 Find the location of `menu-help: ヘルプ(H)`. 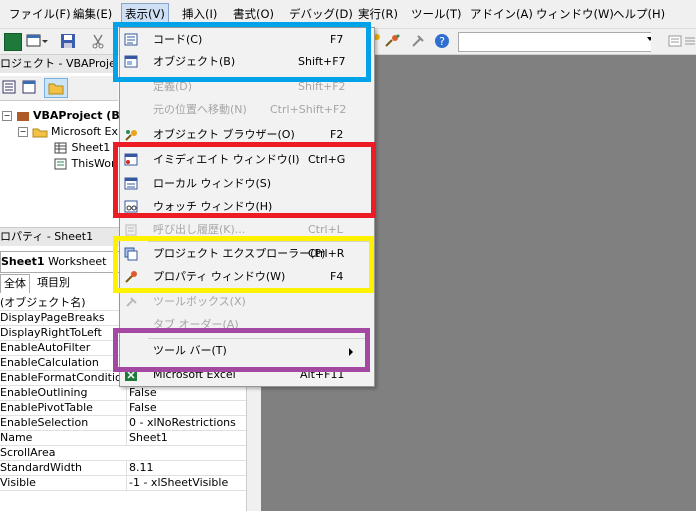

menu-help: ヘルプ(H) is located at coordinates (639, 14).